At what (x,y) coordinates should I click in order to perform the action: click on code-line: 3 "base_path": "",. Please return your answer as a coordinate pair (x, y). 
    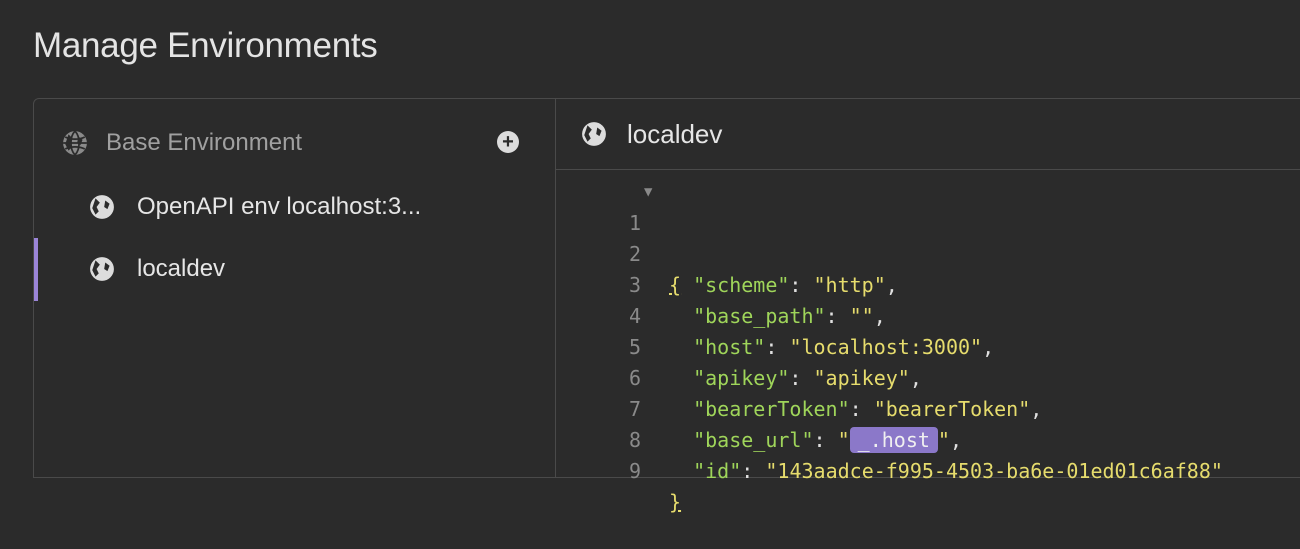
    Looking at the image, I should click on (928, 283).